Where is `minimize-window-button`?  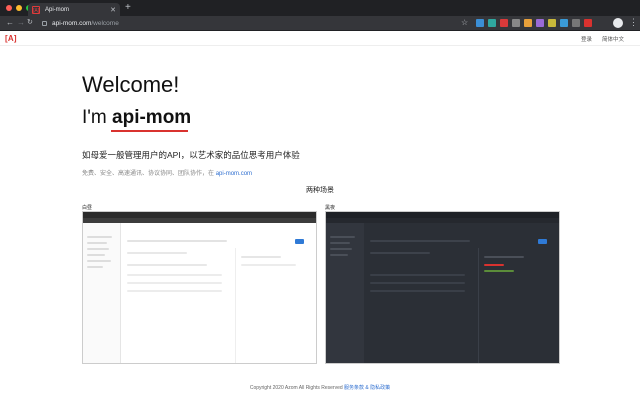
minimize-window-button is located at coordinates (19, 8).